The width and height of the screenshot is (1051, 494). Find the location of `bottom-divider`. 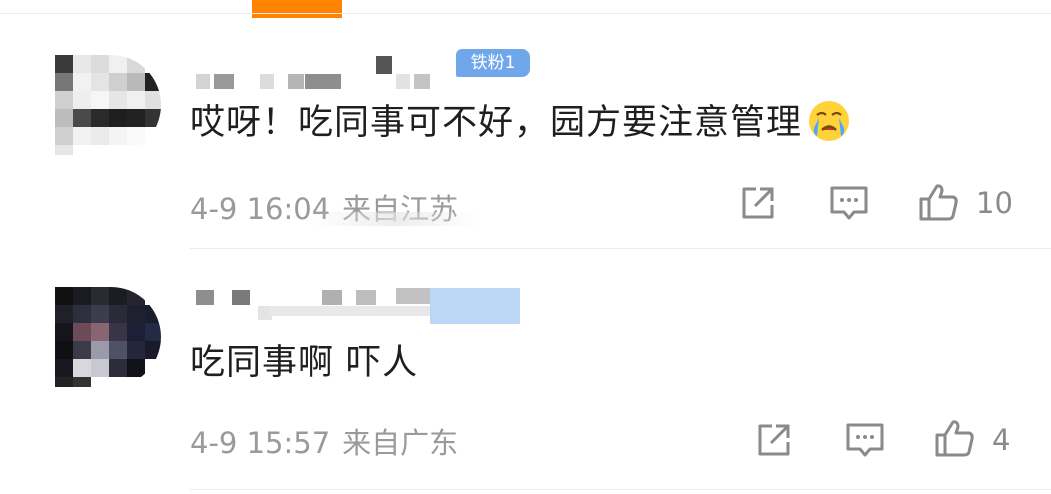

bottom-divider is located at coordinates (620, 489).